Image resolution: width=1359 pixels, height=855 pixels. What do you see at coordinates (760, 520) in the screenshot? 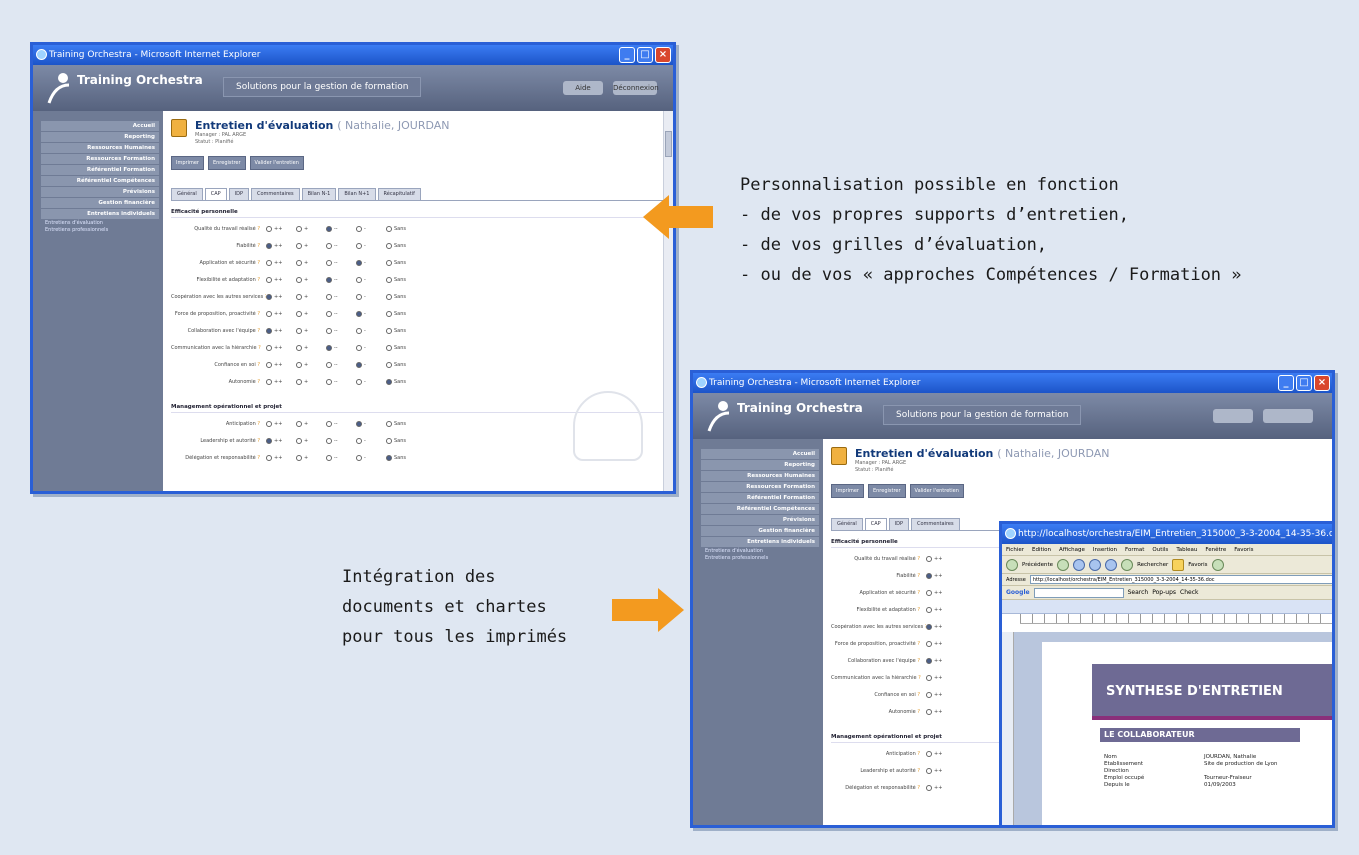
I see `sidebar-item-previsions: Prévisions` at bounding box center [760, 520].